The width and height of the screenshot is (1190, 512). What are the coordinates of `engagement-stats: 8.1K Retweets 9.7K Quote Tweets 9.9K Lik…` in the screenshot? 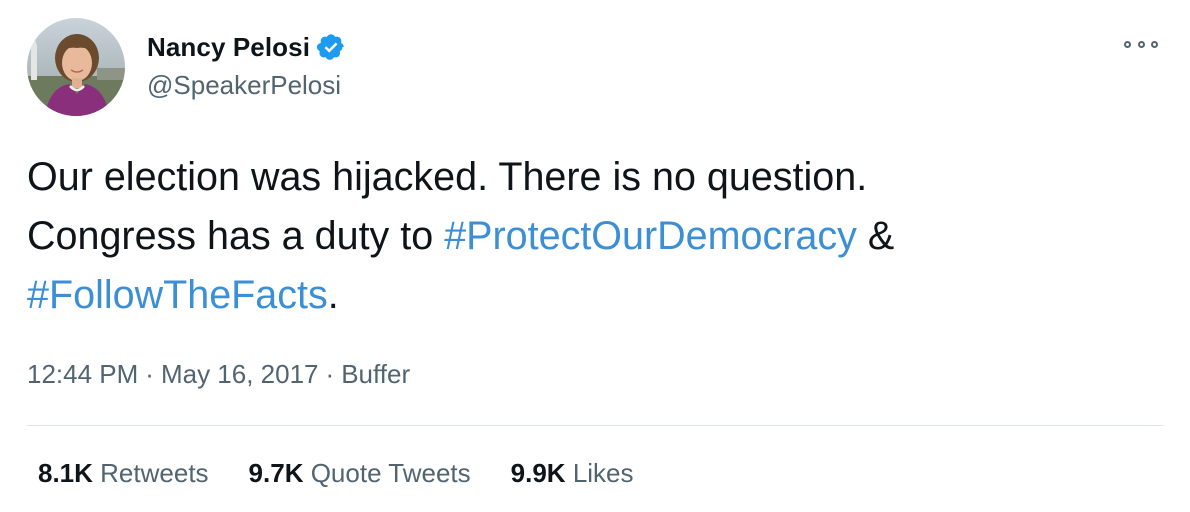 It's located at (356, 473).